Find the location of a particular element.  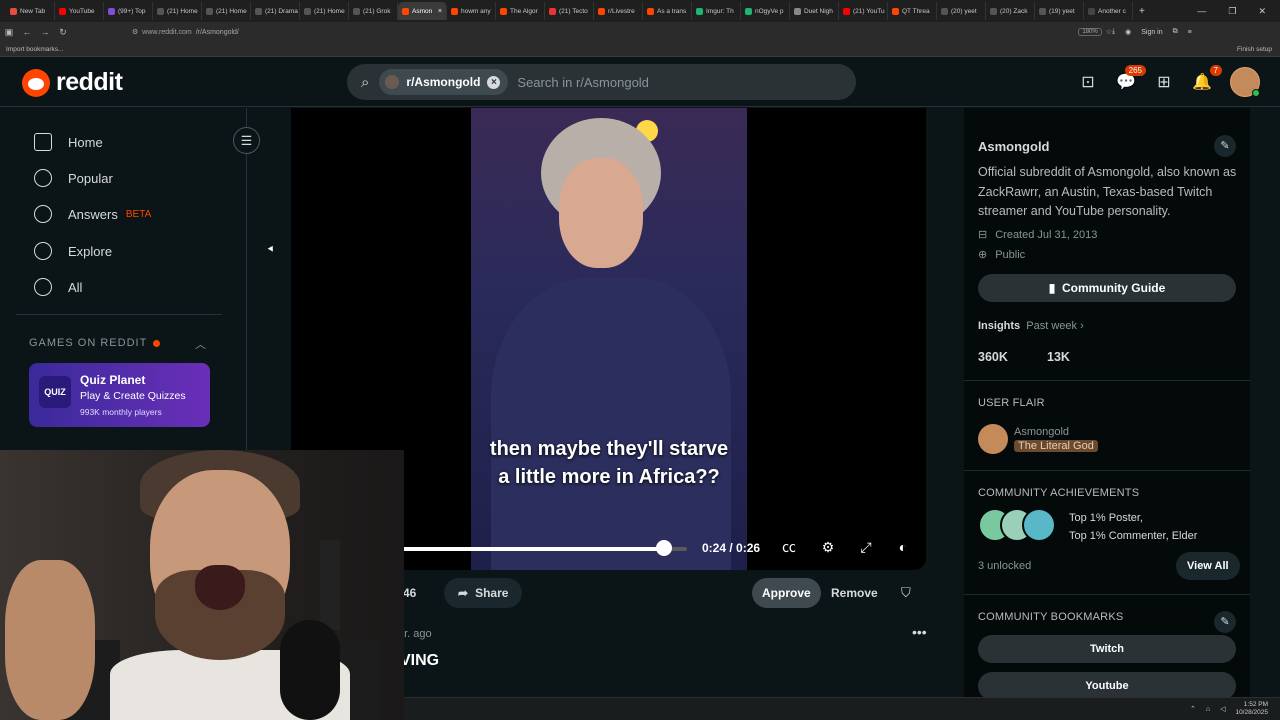

flair-username: Asmongold is located at coordinates (1042, 432).